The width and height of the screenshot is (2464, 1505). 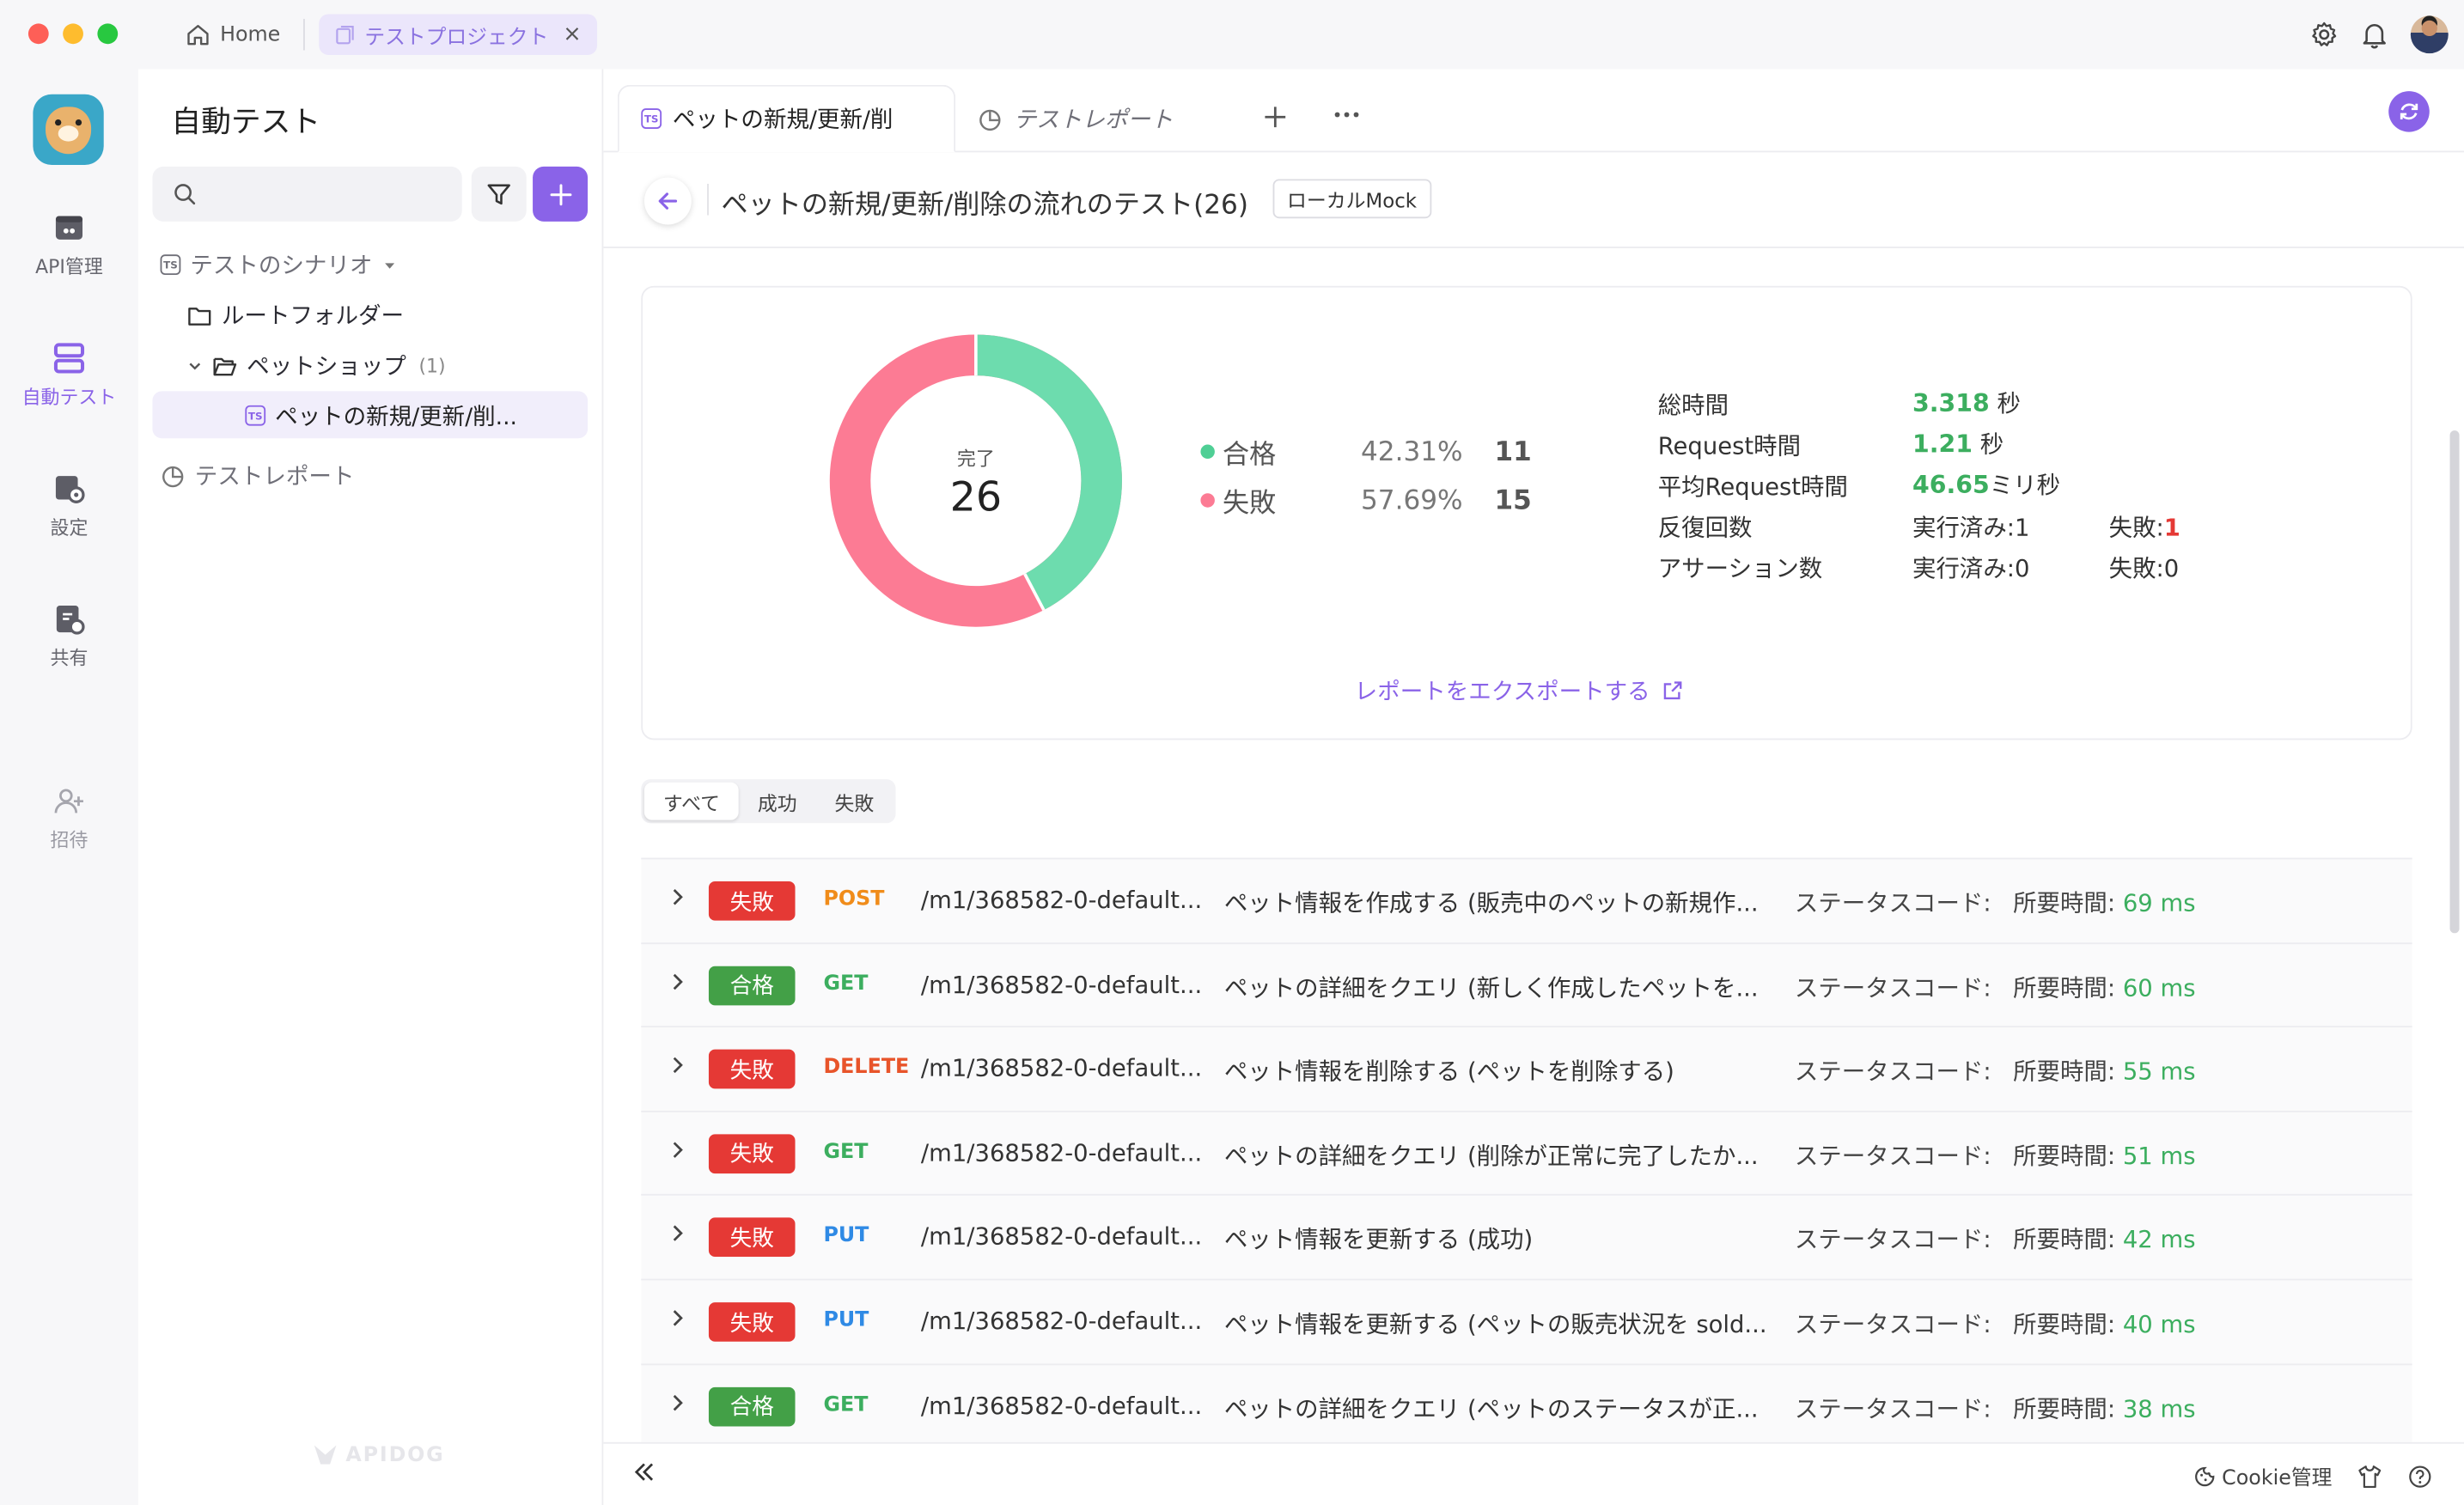 I want to click on collapse-sidebar-button, so click(x=643, y=1474).